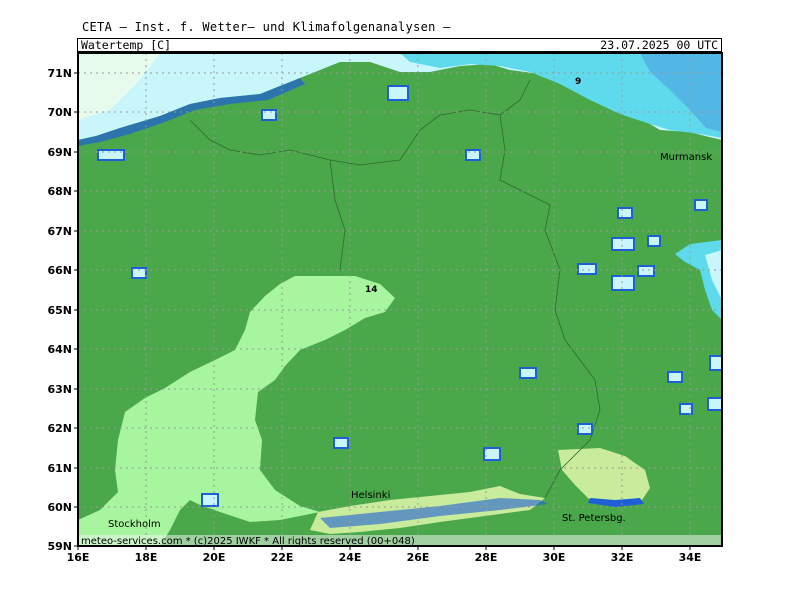 This screenshot has height=600, width=800. Describe the element at coordinates (59, 73) in the screenshot. I see `lat-label-71n: 71N` at that location.